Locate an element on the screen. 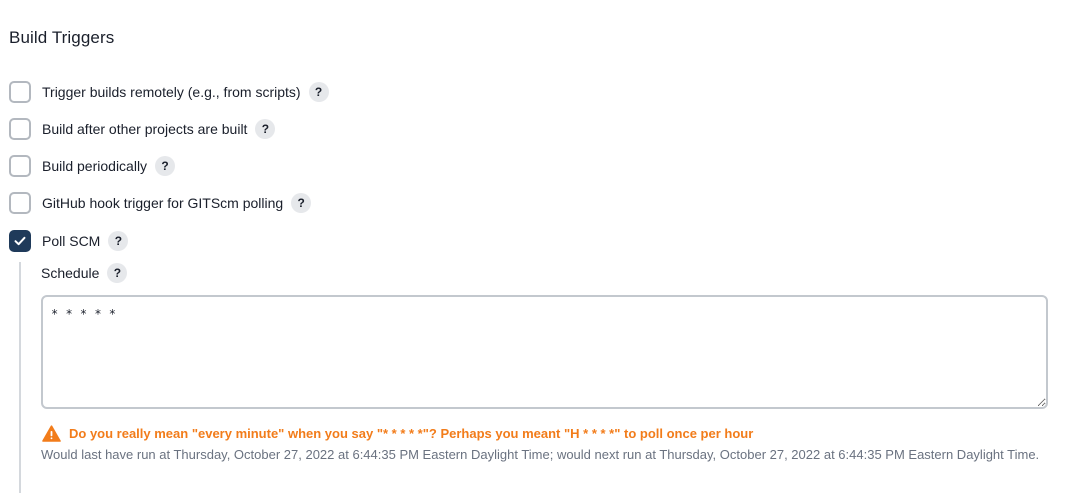 The image size is (1087, 493). checkbox-github-hook is located at coordinates (20, 203).